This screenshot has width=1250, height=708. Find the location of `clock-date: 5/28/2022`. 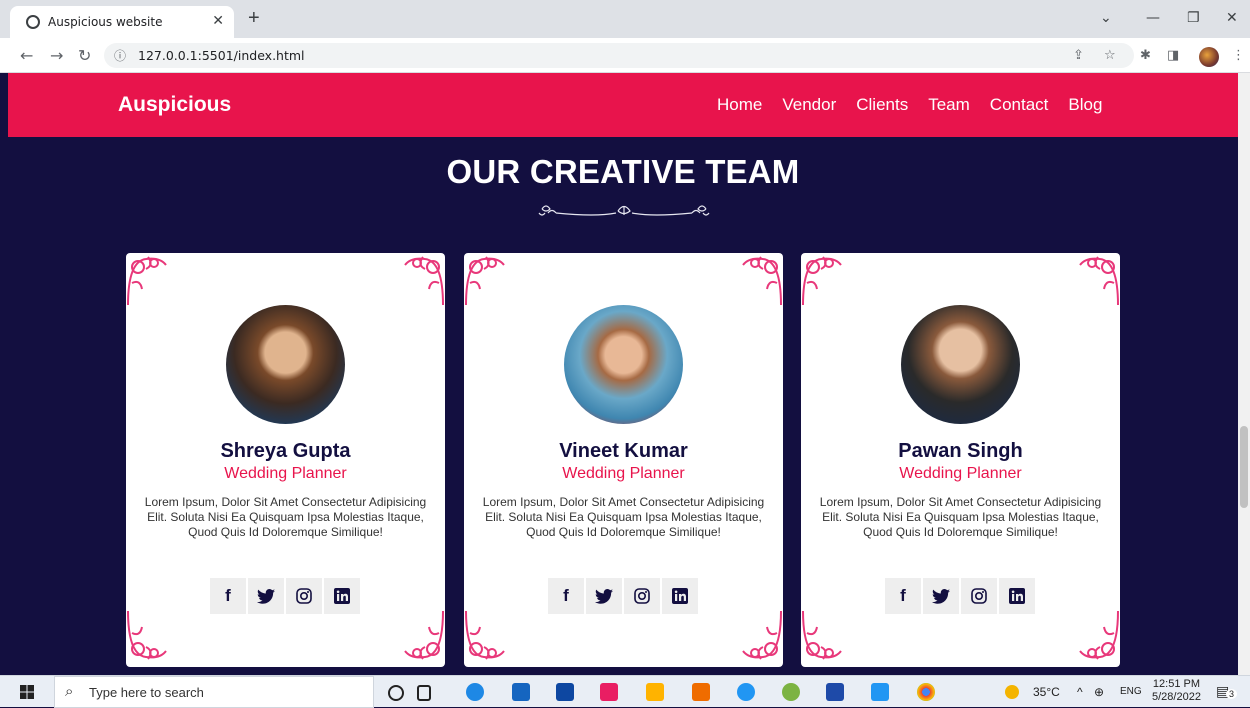

clock-date: 5/28/2022 is located at coordinates (1176, 697).